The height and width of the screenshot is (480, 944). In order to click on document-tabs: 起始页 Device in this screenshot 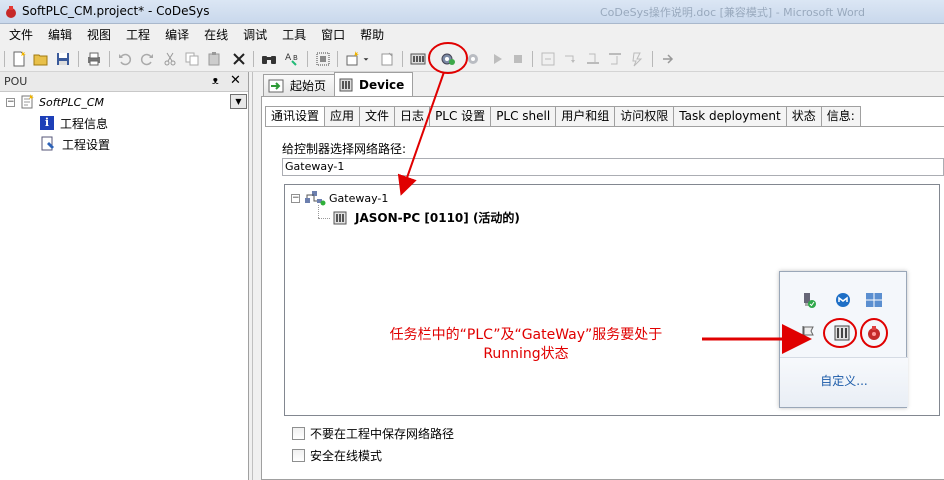, I will do `click(338, 84)`.